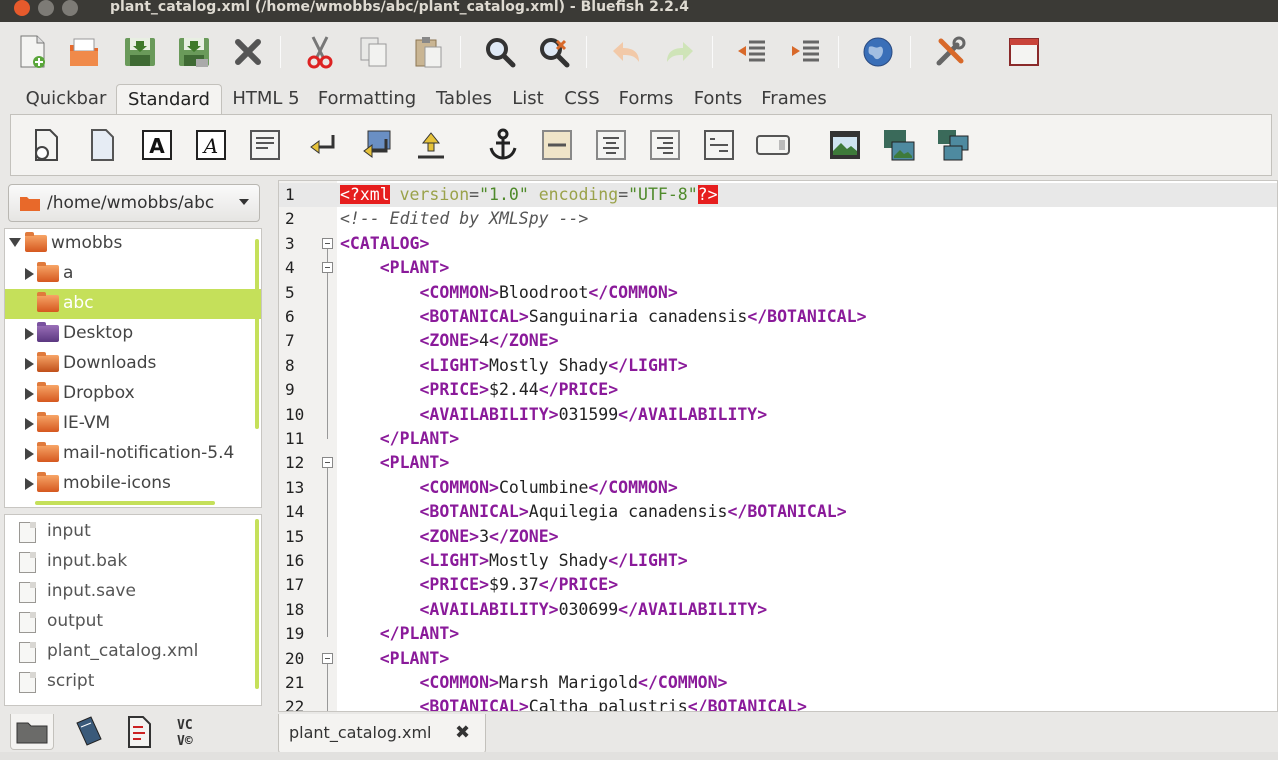 The width and height of the screenshot is (1278, 760). I want to click on new-file-icon, so click(32, 52).